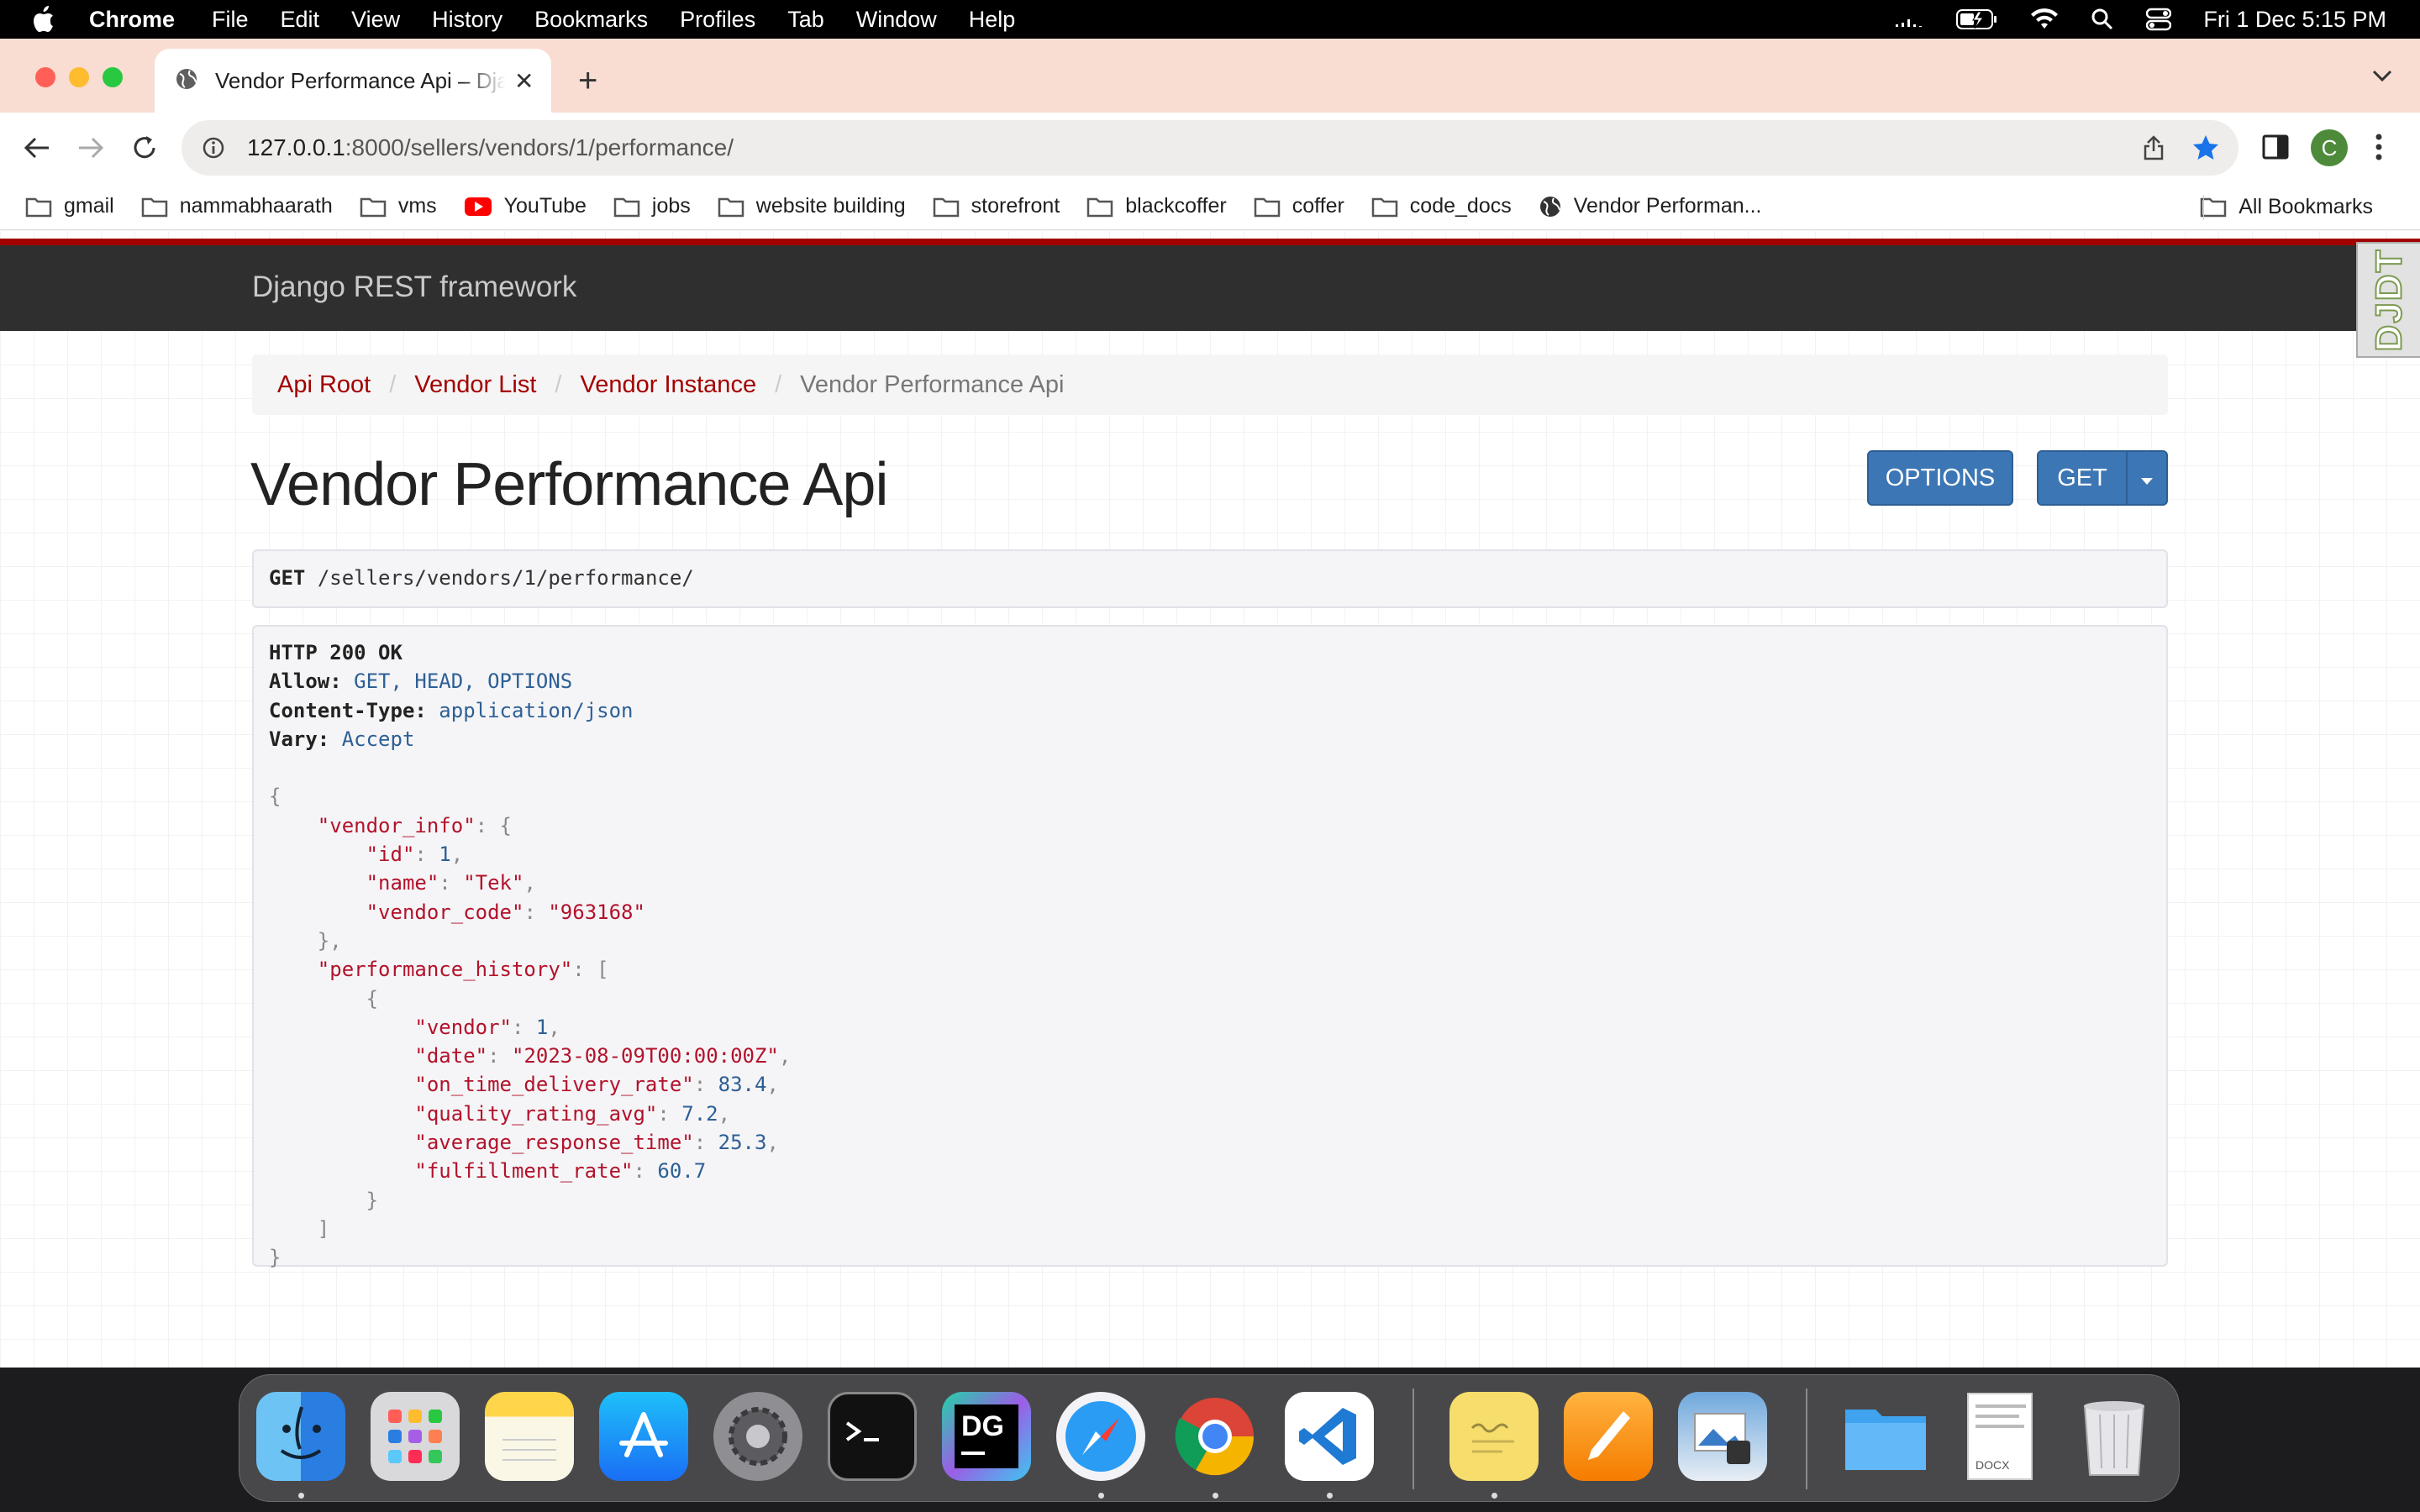 This screenshot has width=2420, height=1512. I want to click on activity-icon, so click(1909, 19).